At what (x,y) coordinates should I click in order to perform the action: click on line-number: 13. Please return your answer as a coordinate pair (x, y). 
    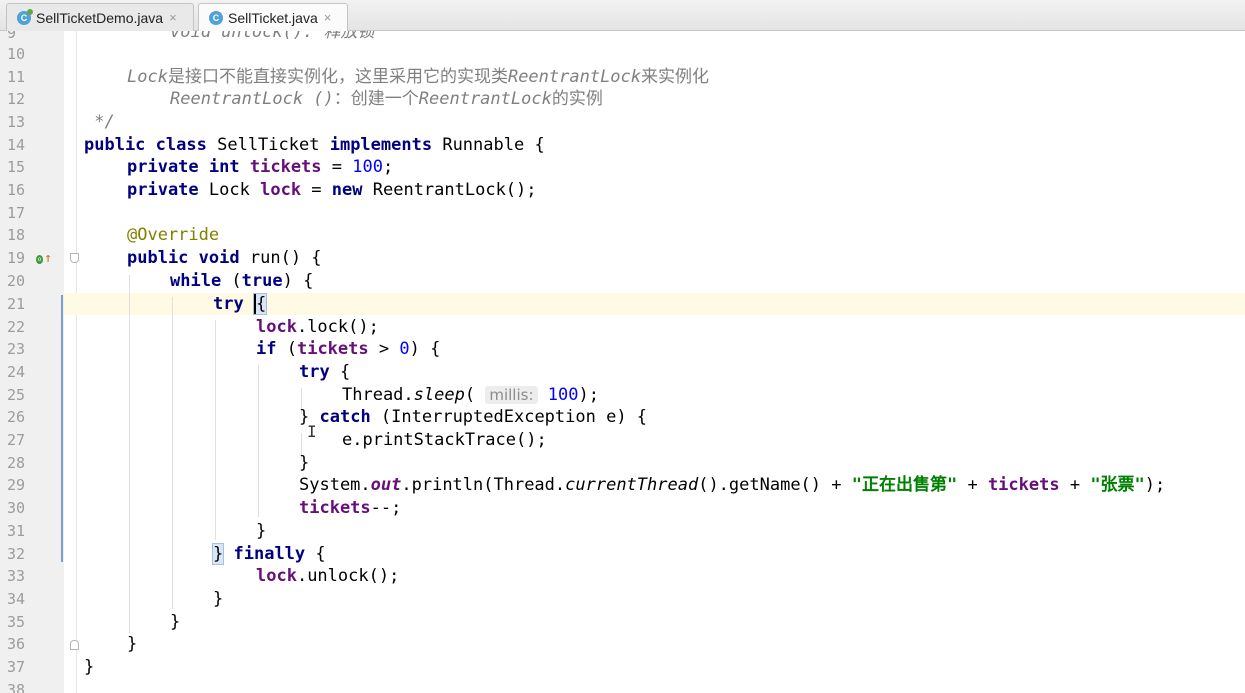
    Looking at the image, I should click on (16, 122).